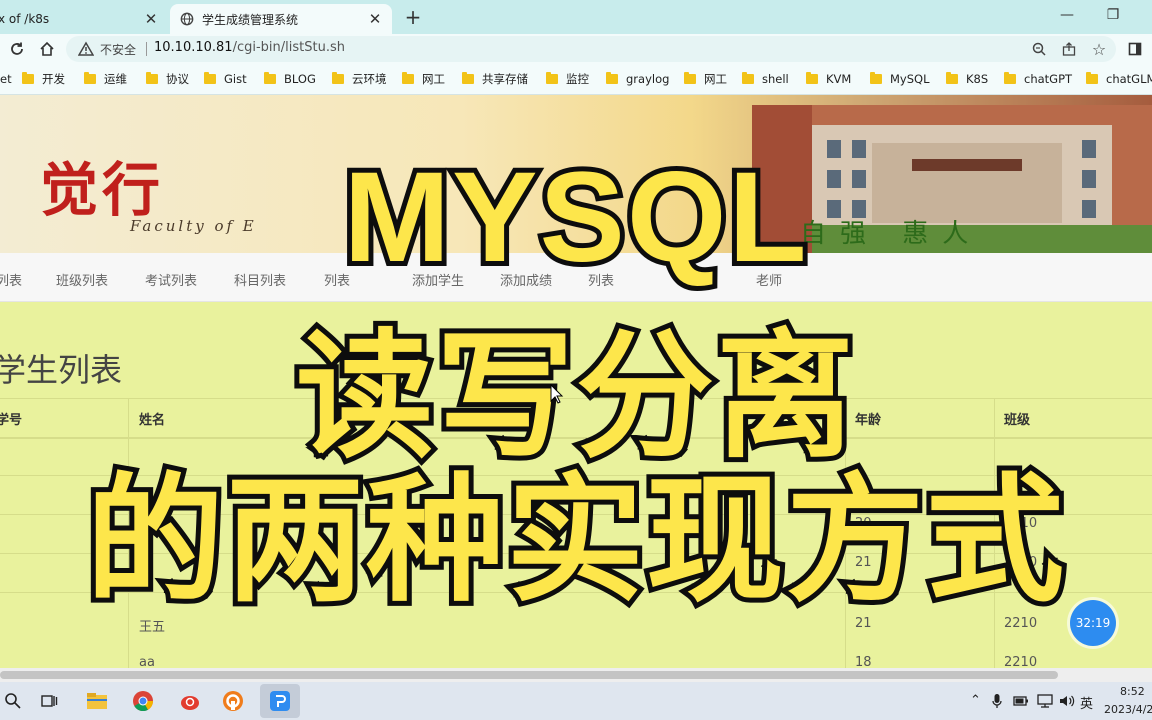 This screenshot has height=720, width=1152. What do you see at coordinates (574, 217) in the screenshot?
I see `overlay-title-line1: MYSQL` at bounding box center [574, 217].